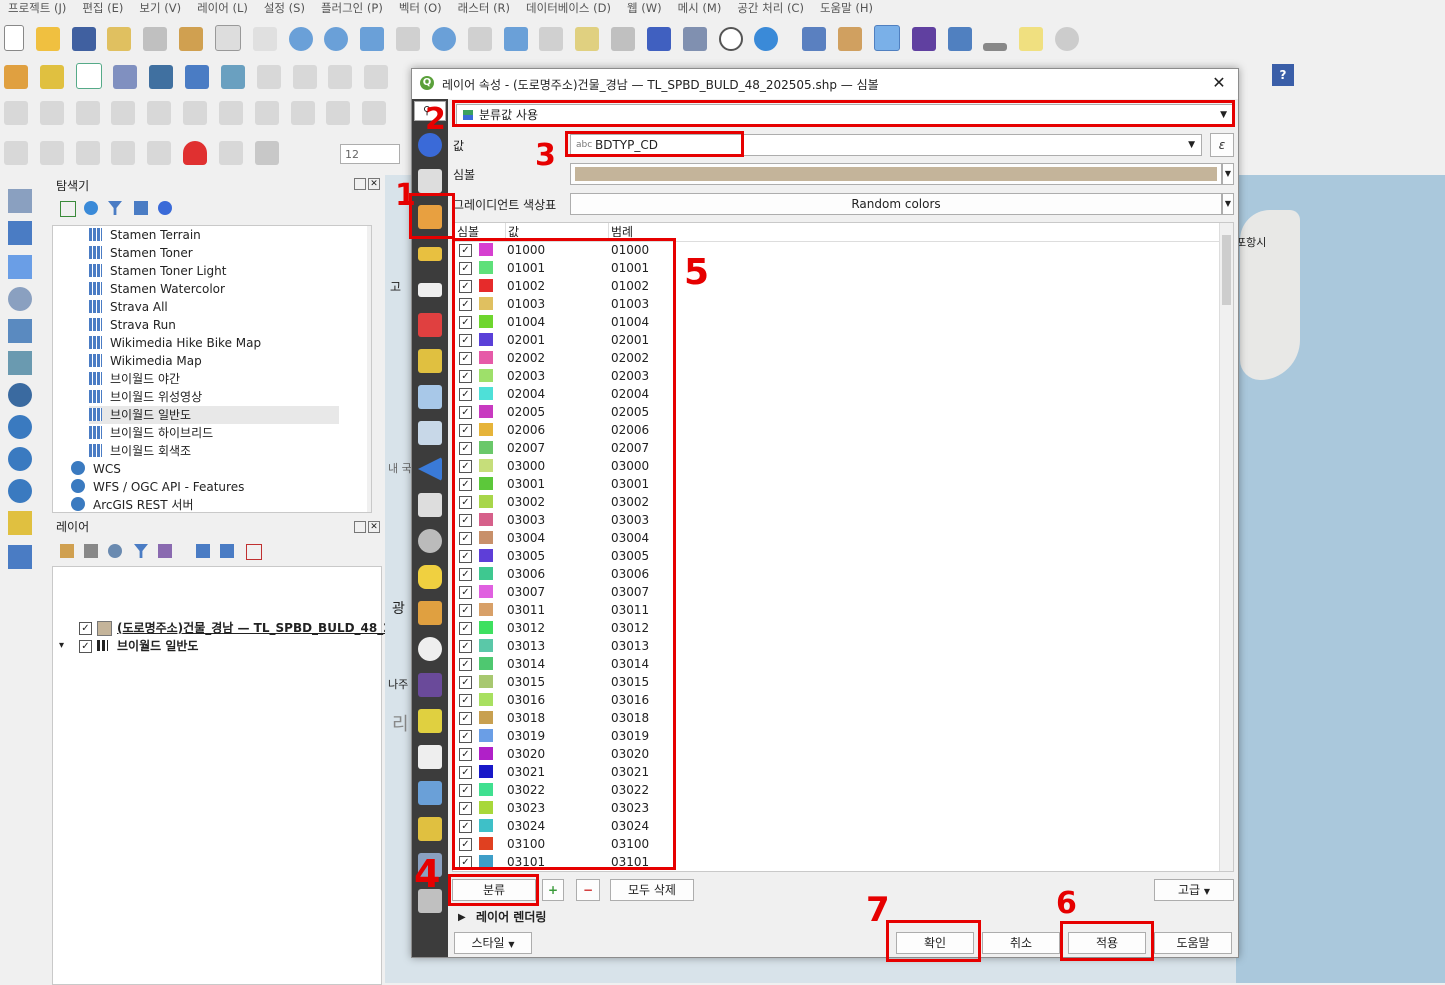 The image size is (1445, 985). I want to click on metadata-icon, so click(430, 757).